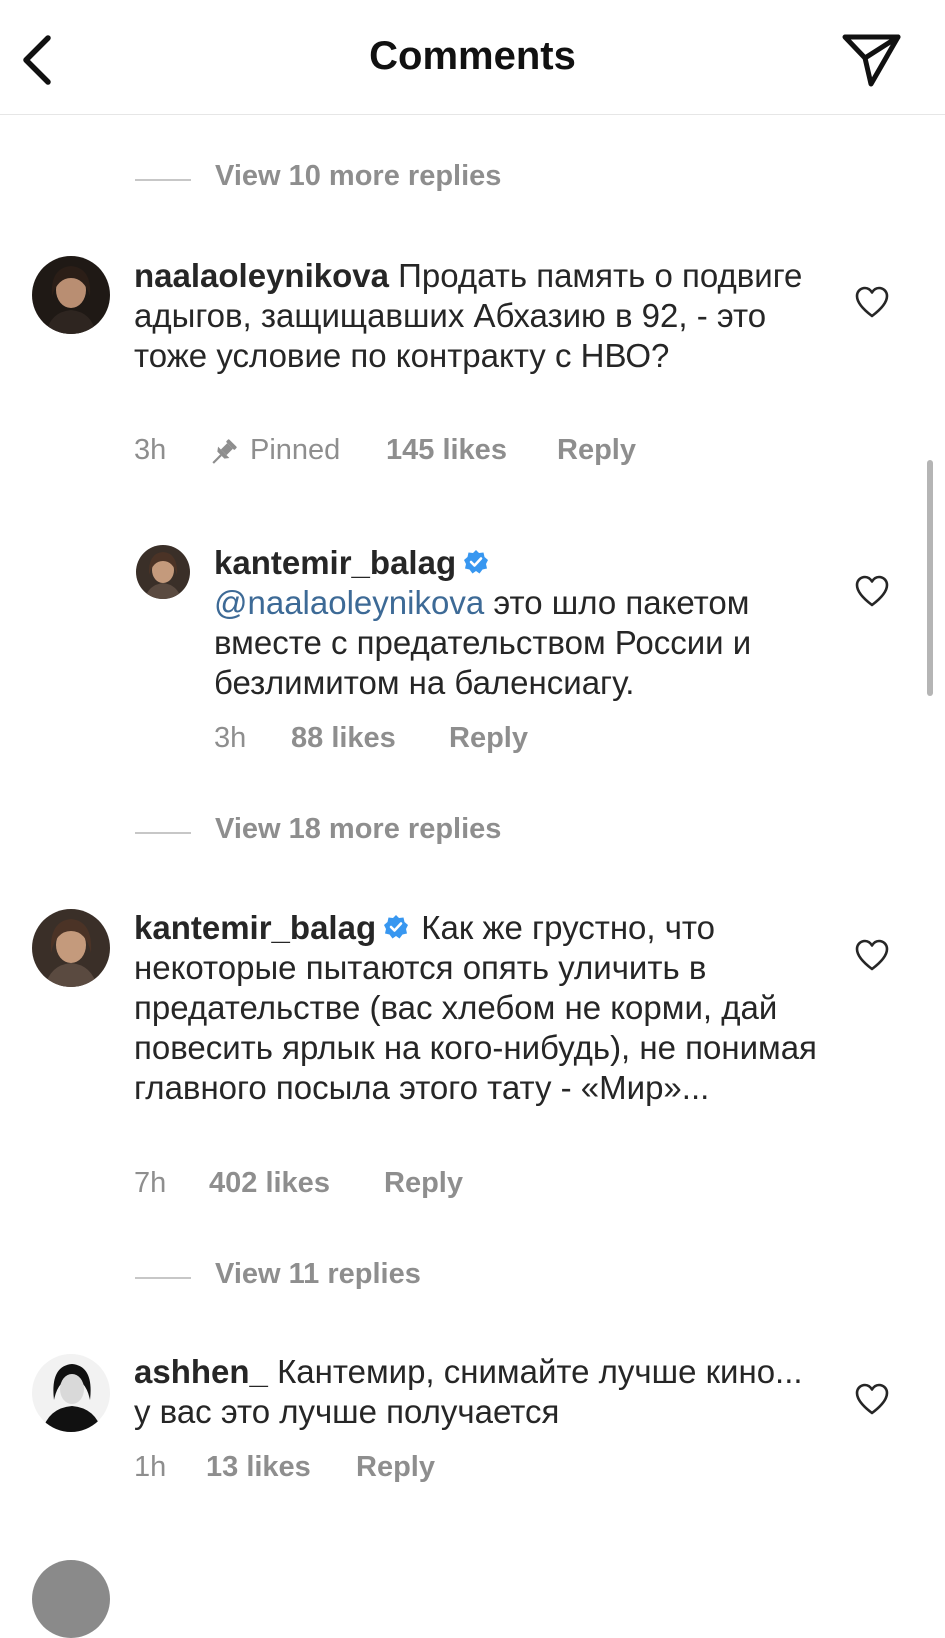 The image size is (945, 1638). I want to click on view-more-replies: View 11 replies, so click(305, 1278).